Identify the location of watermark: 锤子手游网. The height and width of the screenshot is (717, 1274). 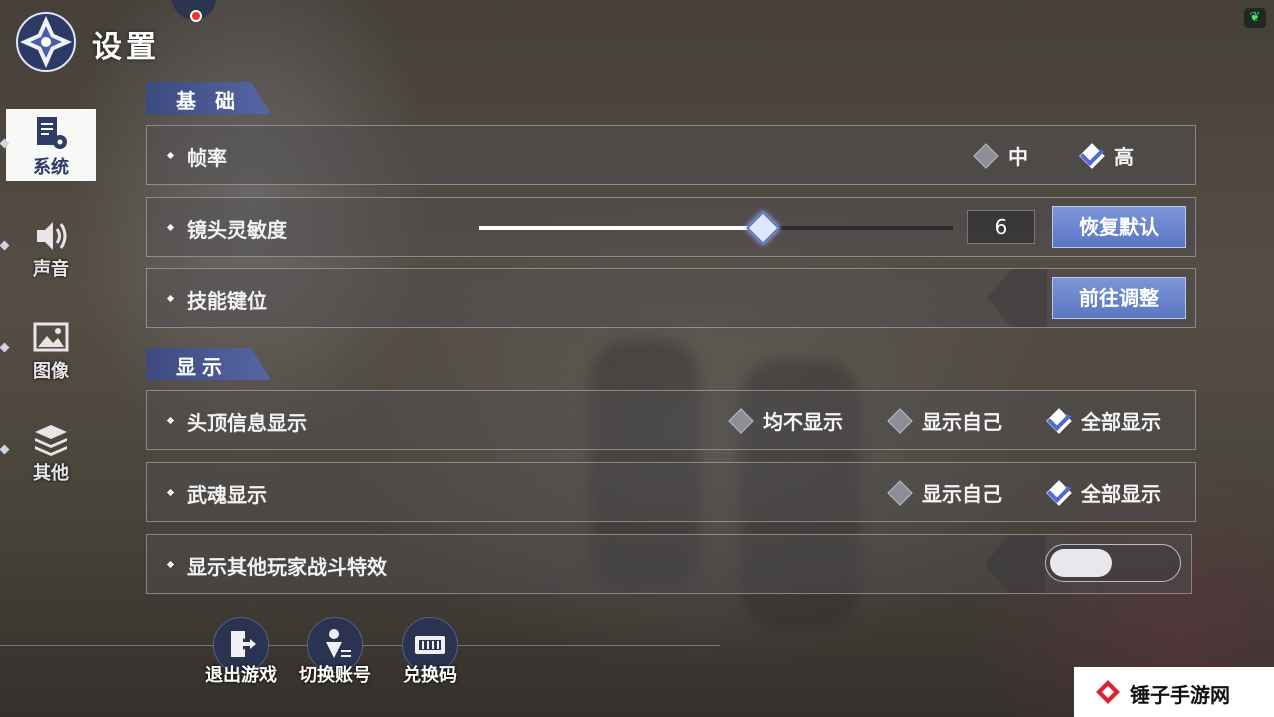
(1174, 692).